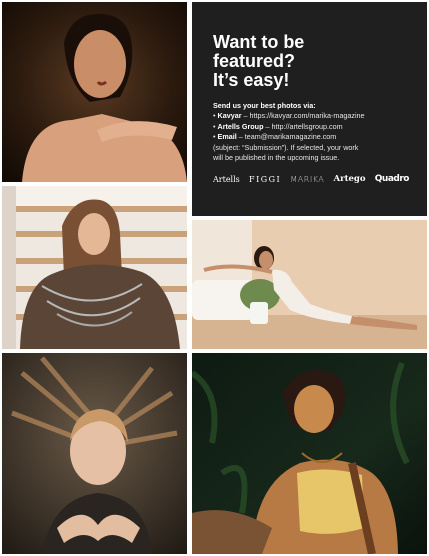  Describe the element at coordinates (227, 137) in the screenshot. I see `item-name: Email` at that location.